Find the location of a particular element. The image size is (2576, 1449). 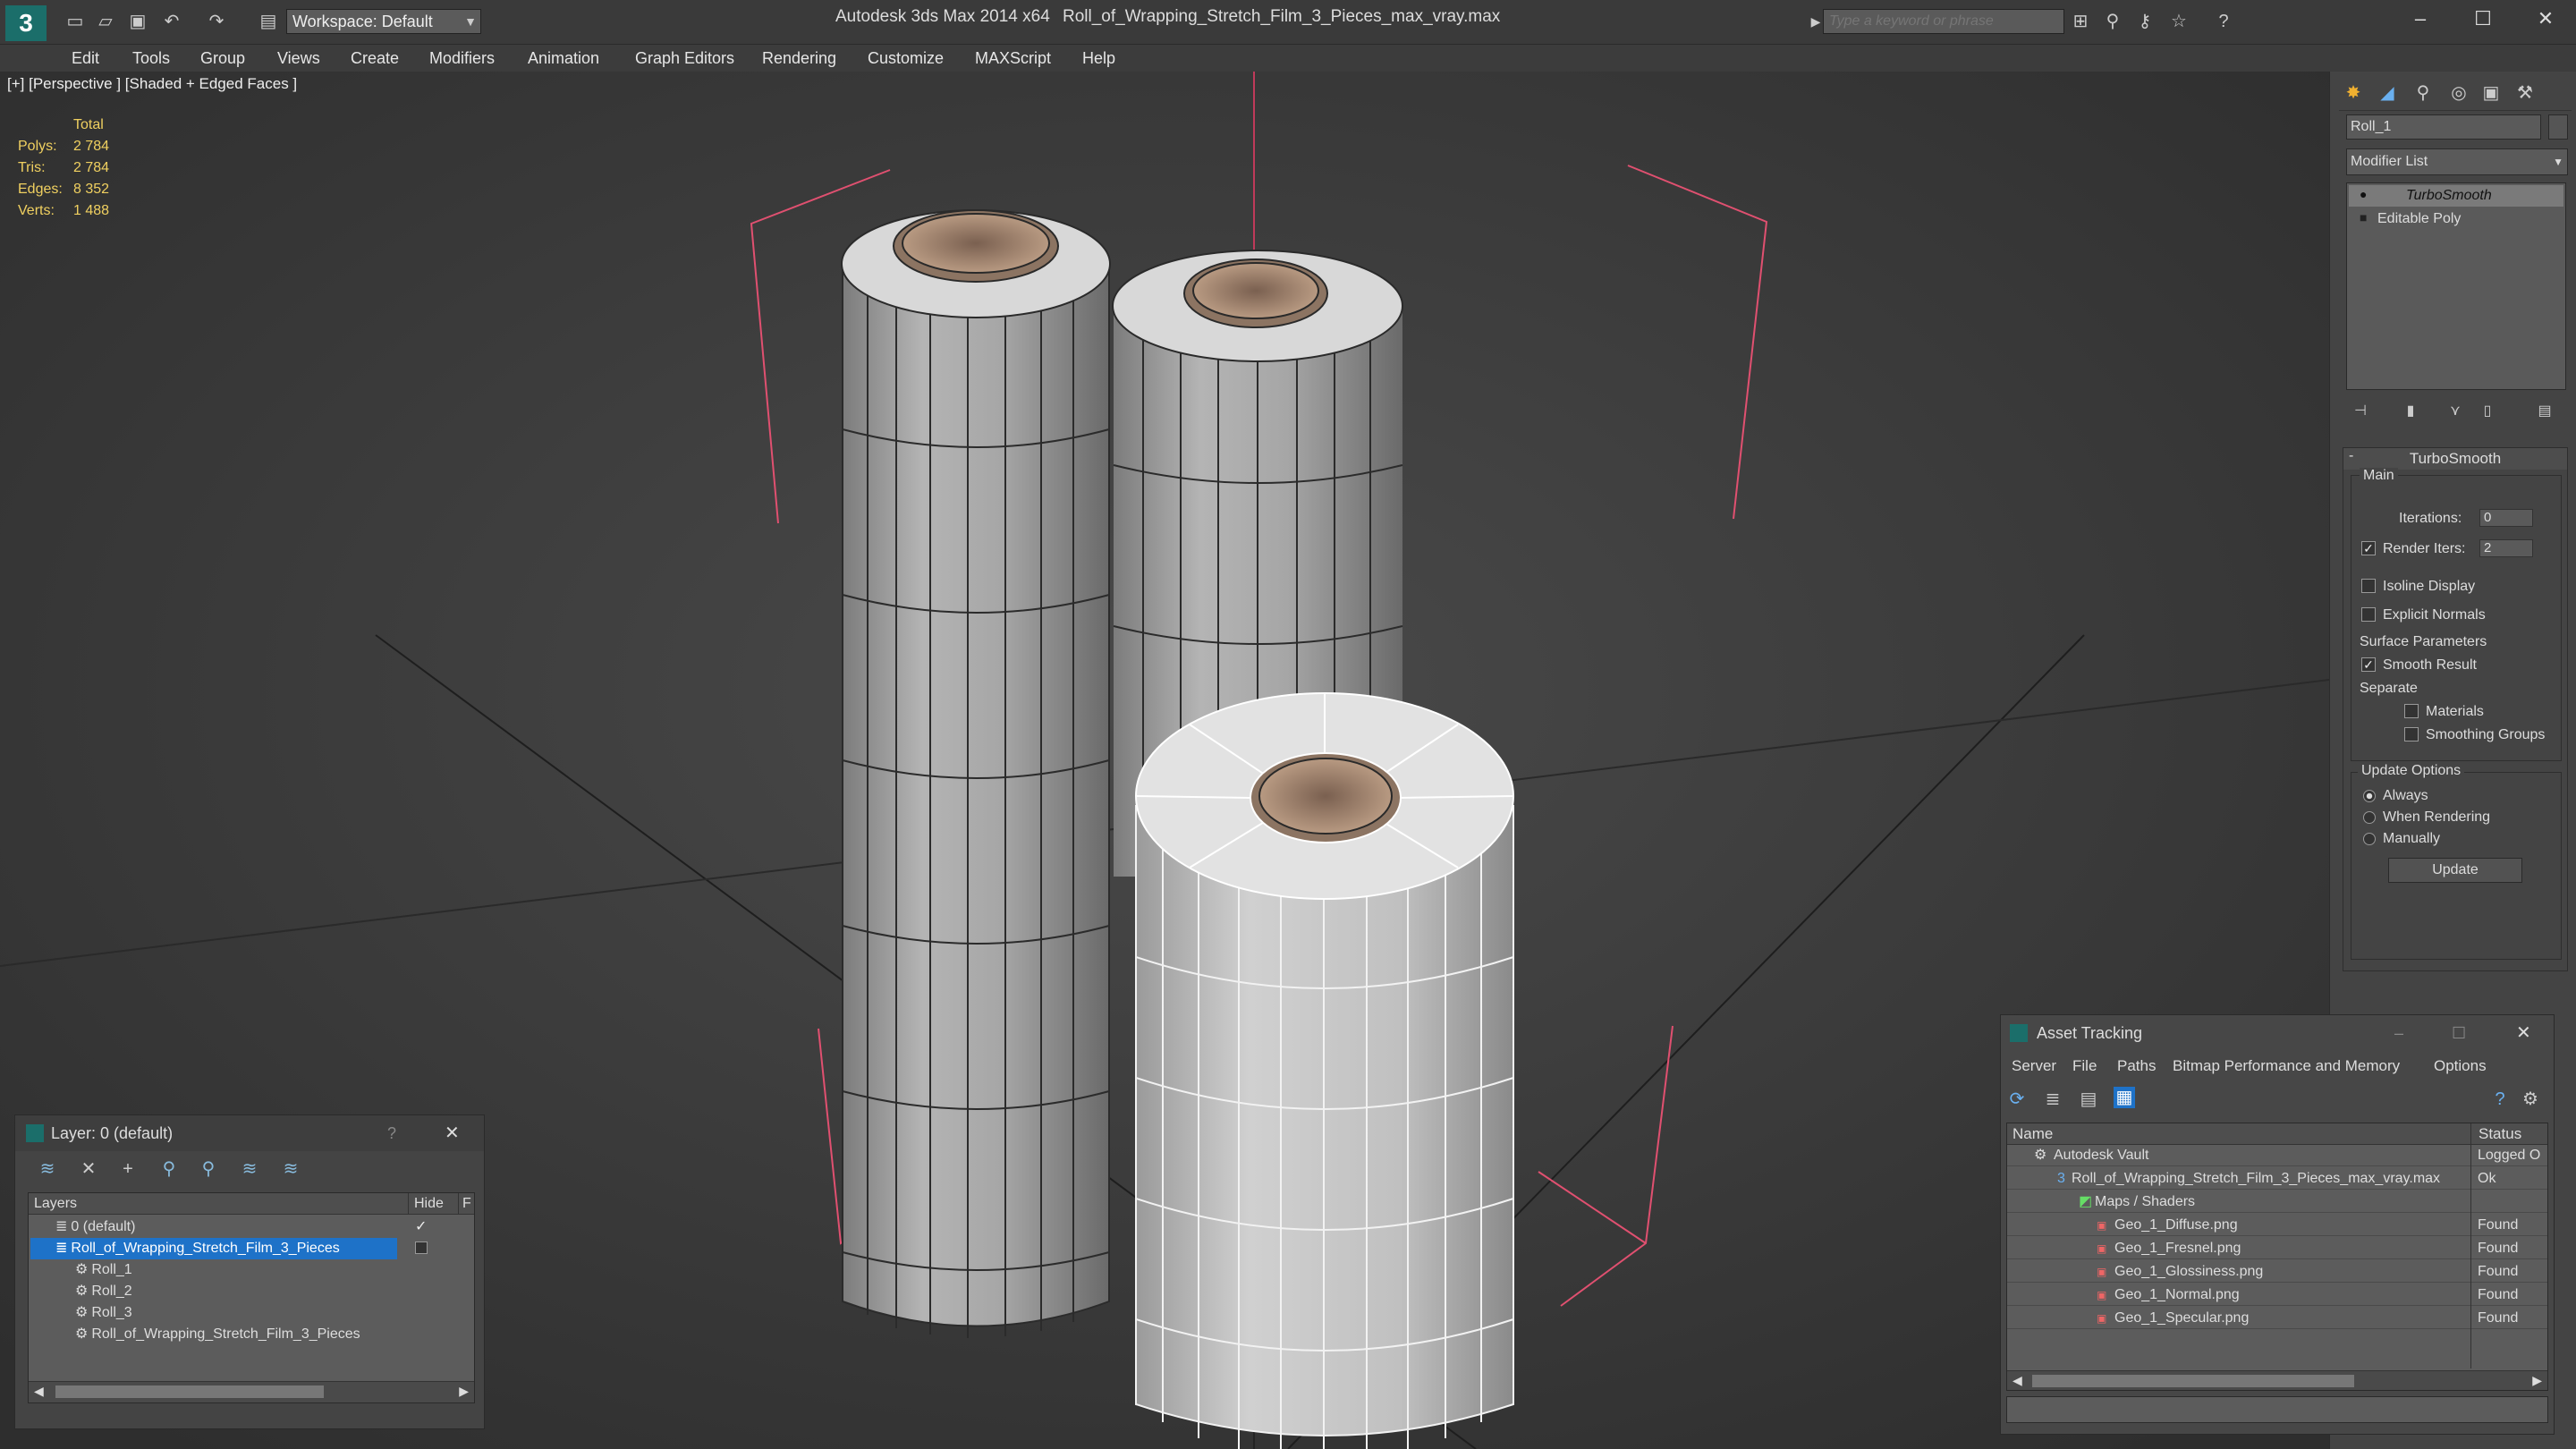

stack-item-editable-poly: Editable Poly is located at coordinates (2456, 219).